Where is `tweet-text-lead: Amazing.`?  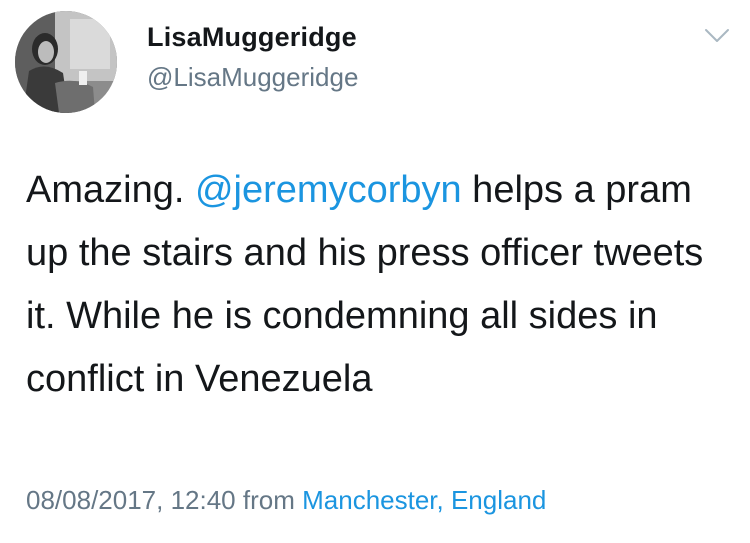
tweet-text-lead: Amazing. is located at coordinates (110, 190).